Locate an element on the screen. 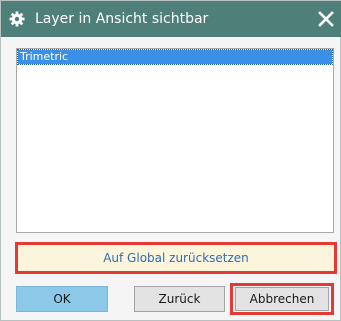 This screenshot has height=321, width=341. cancel-highlight-frame: Abbrechen is located at coordinates (282, 299).